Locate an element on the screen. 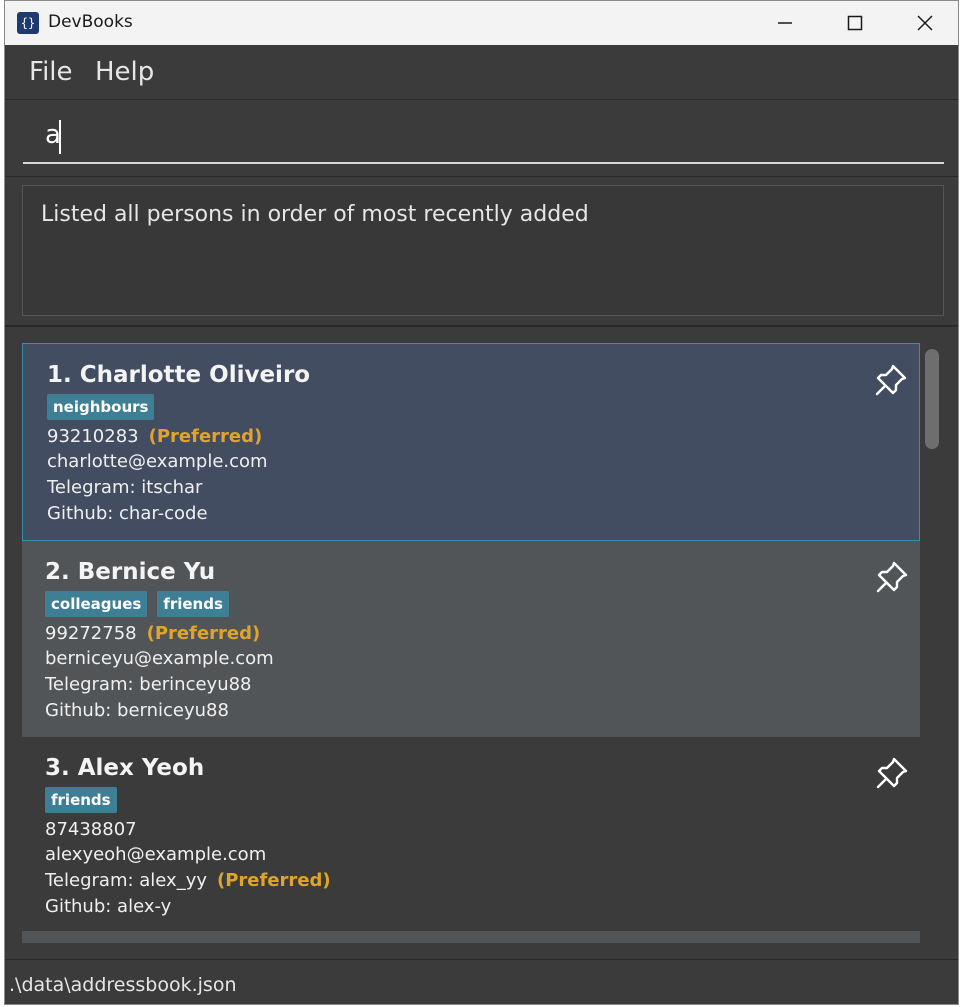 The width and height of the screenshot is (961, 1007). phone-line: 99272758 (Preferred) is located at coordinates (152, 633).